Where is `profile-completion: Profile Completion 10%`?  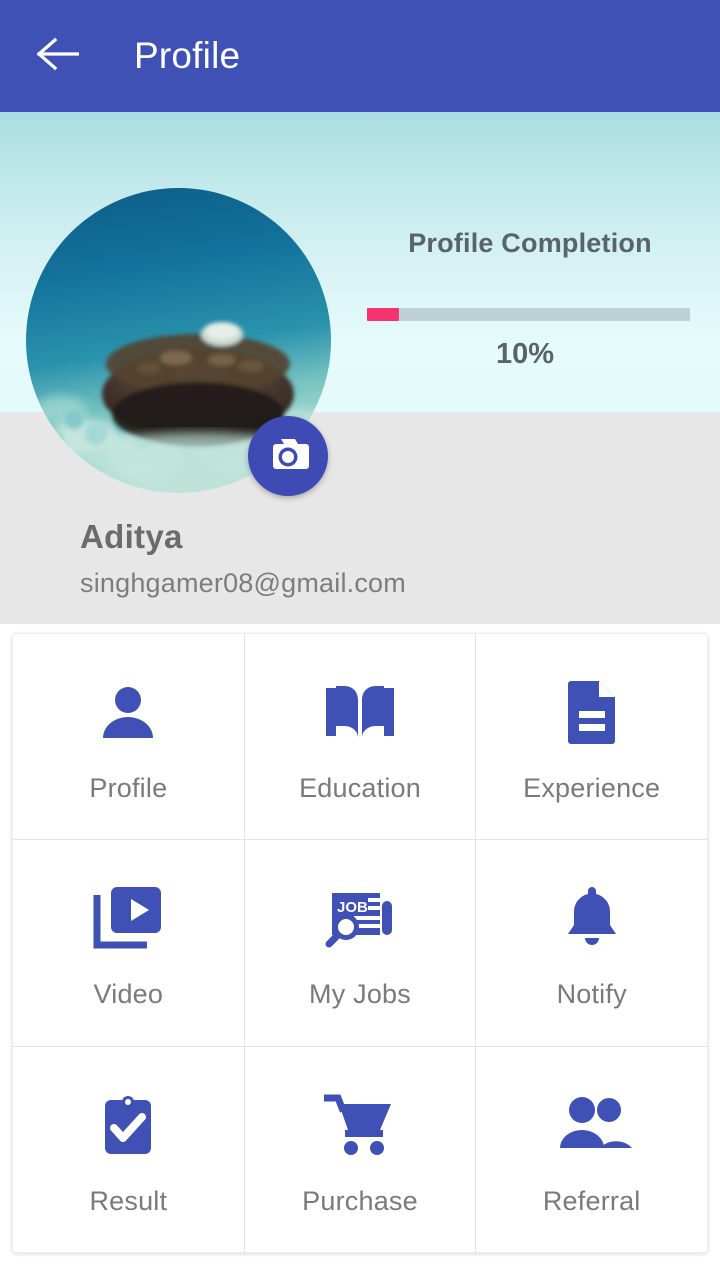 profile-completion: Profile Completion 10% is located at coordinates (530, 299).